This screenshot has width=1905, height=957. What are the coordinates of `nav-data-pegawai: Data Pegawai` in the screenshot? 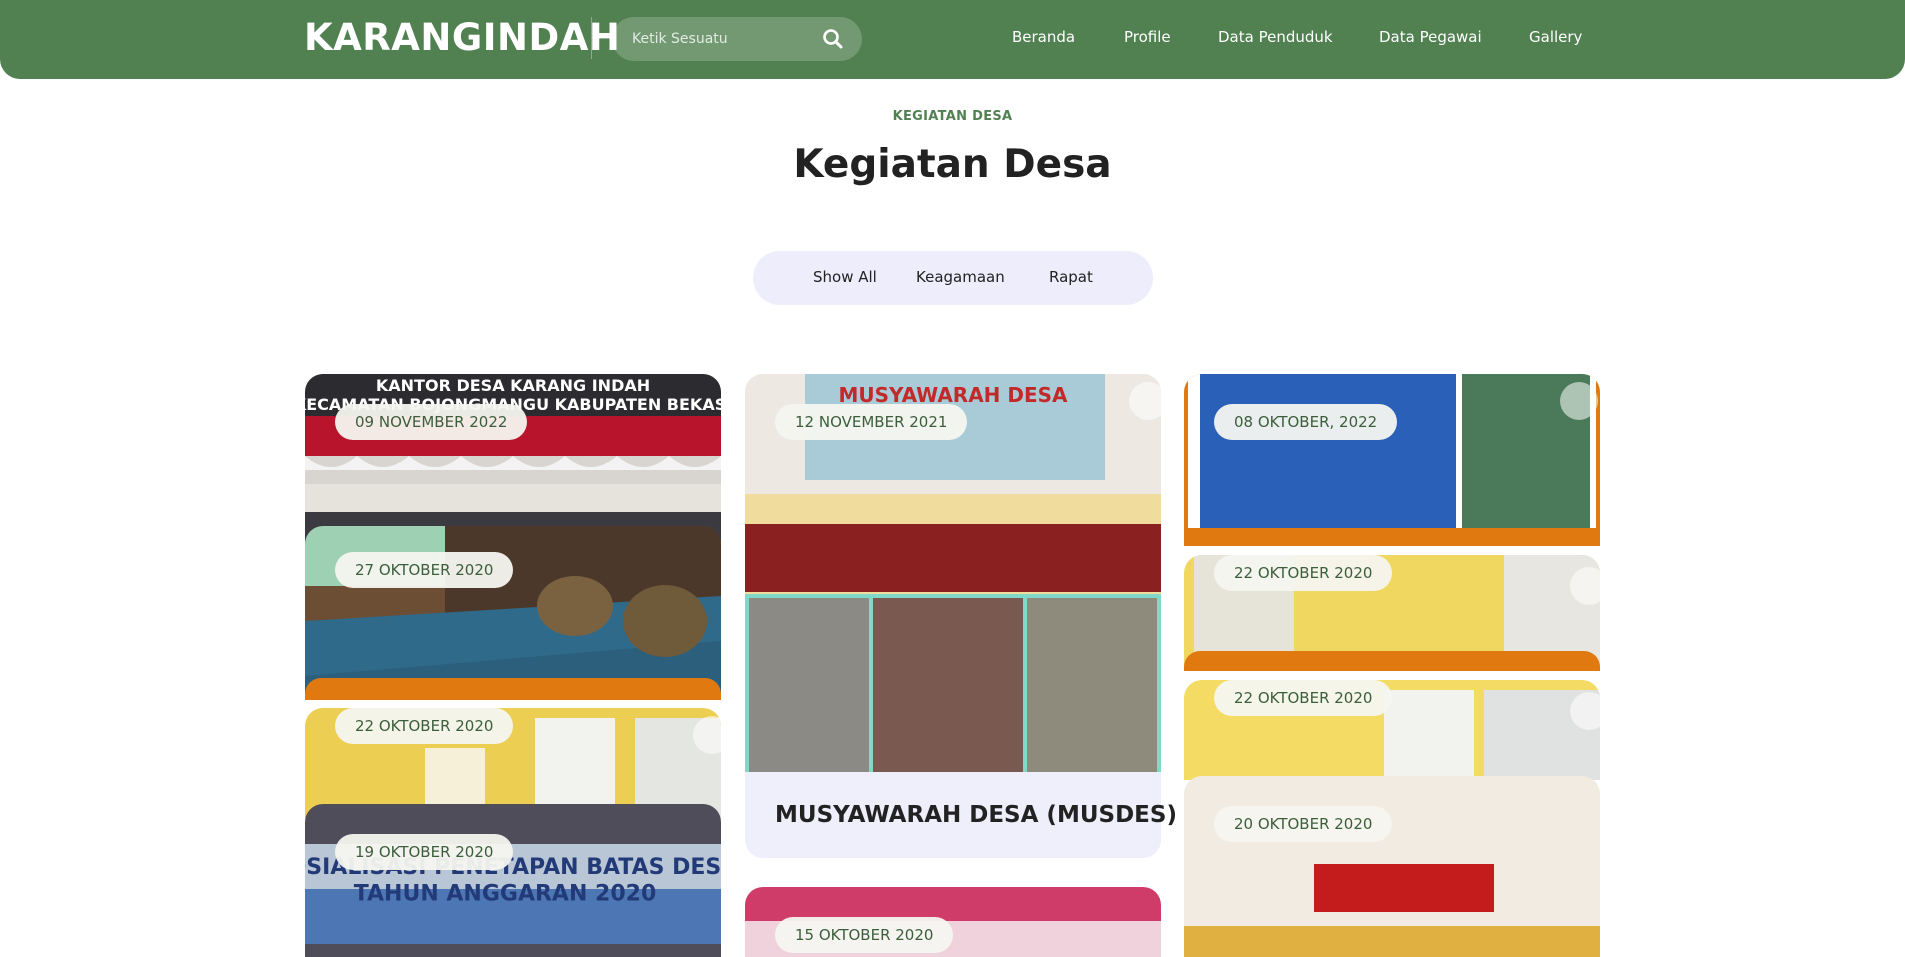 It's located at (1430, 40).